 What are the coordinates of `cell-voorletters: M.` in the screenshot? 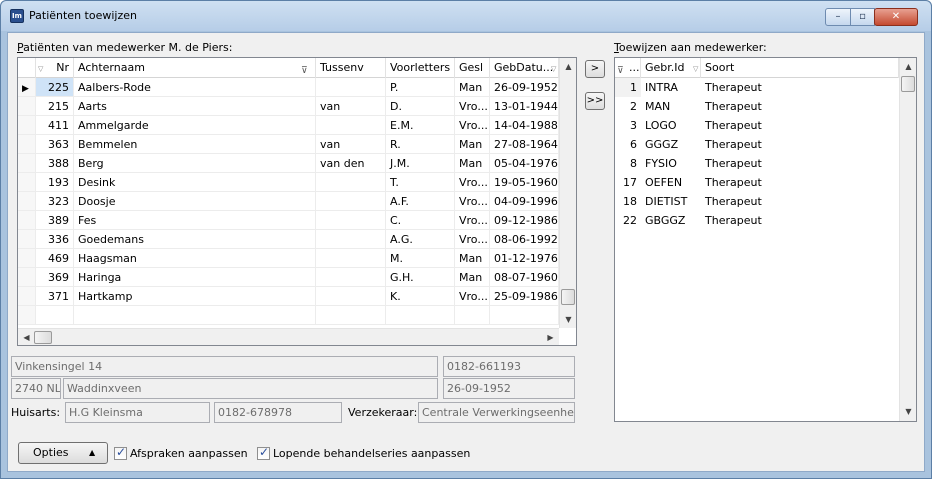 It's located at (420, 258).